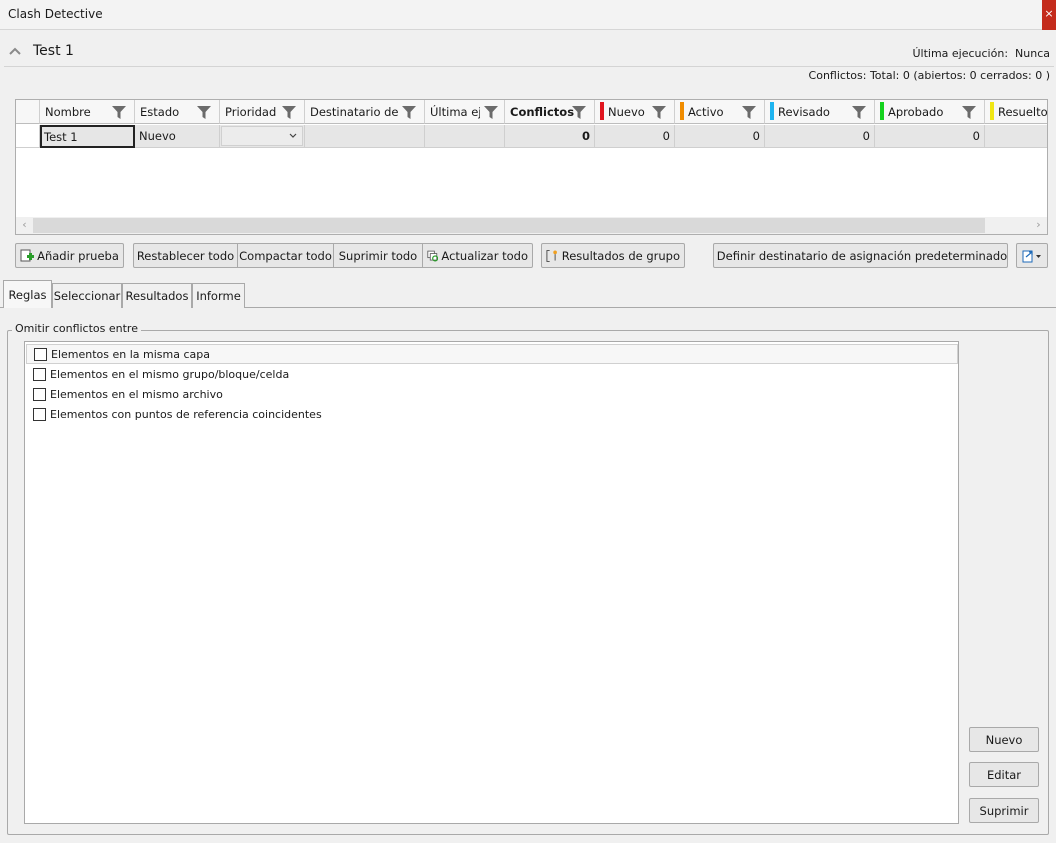 This screenshot has width=1056, height=843. I want to click on add-test-button: Añadir prueba, so click(69, 255).